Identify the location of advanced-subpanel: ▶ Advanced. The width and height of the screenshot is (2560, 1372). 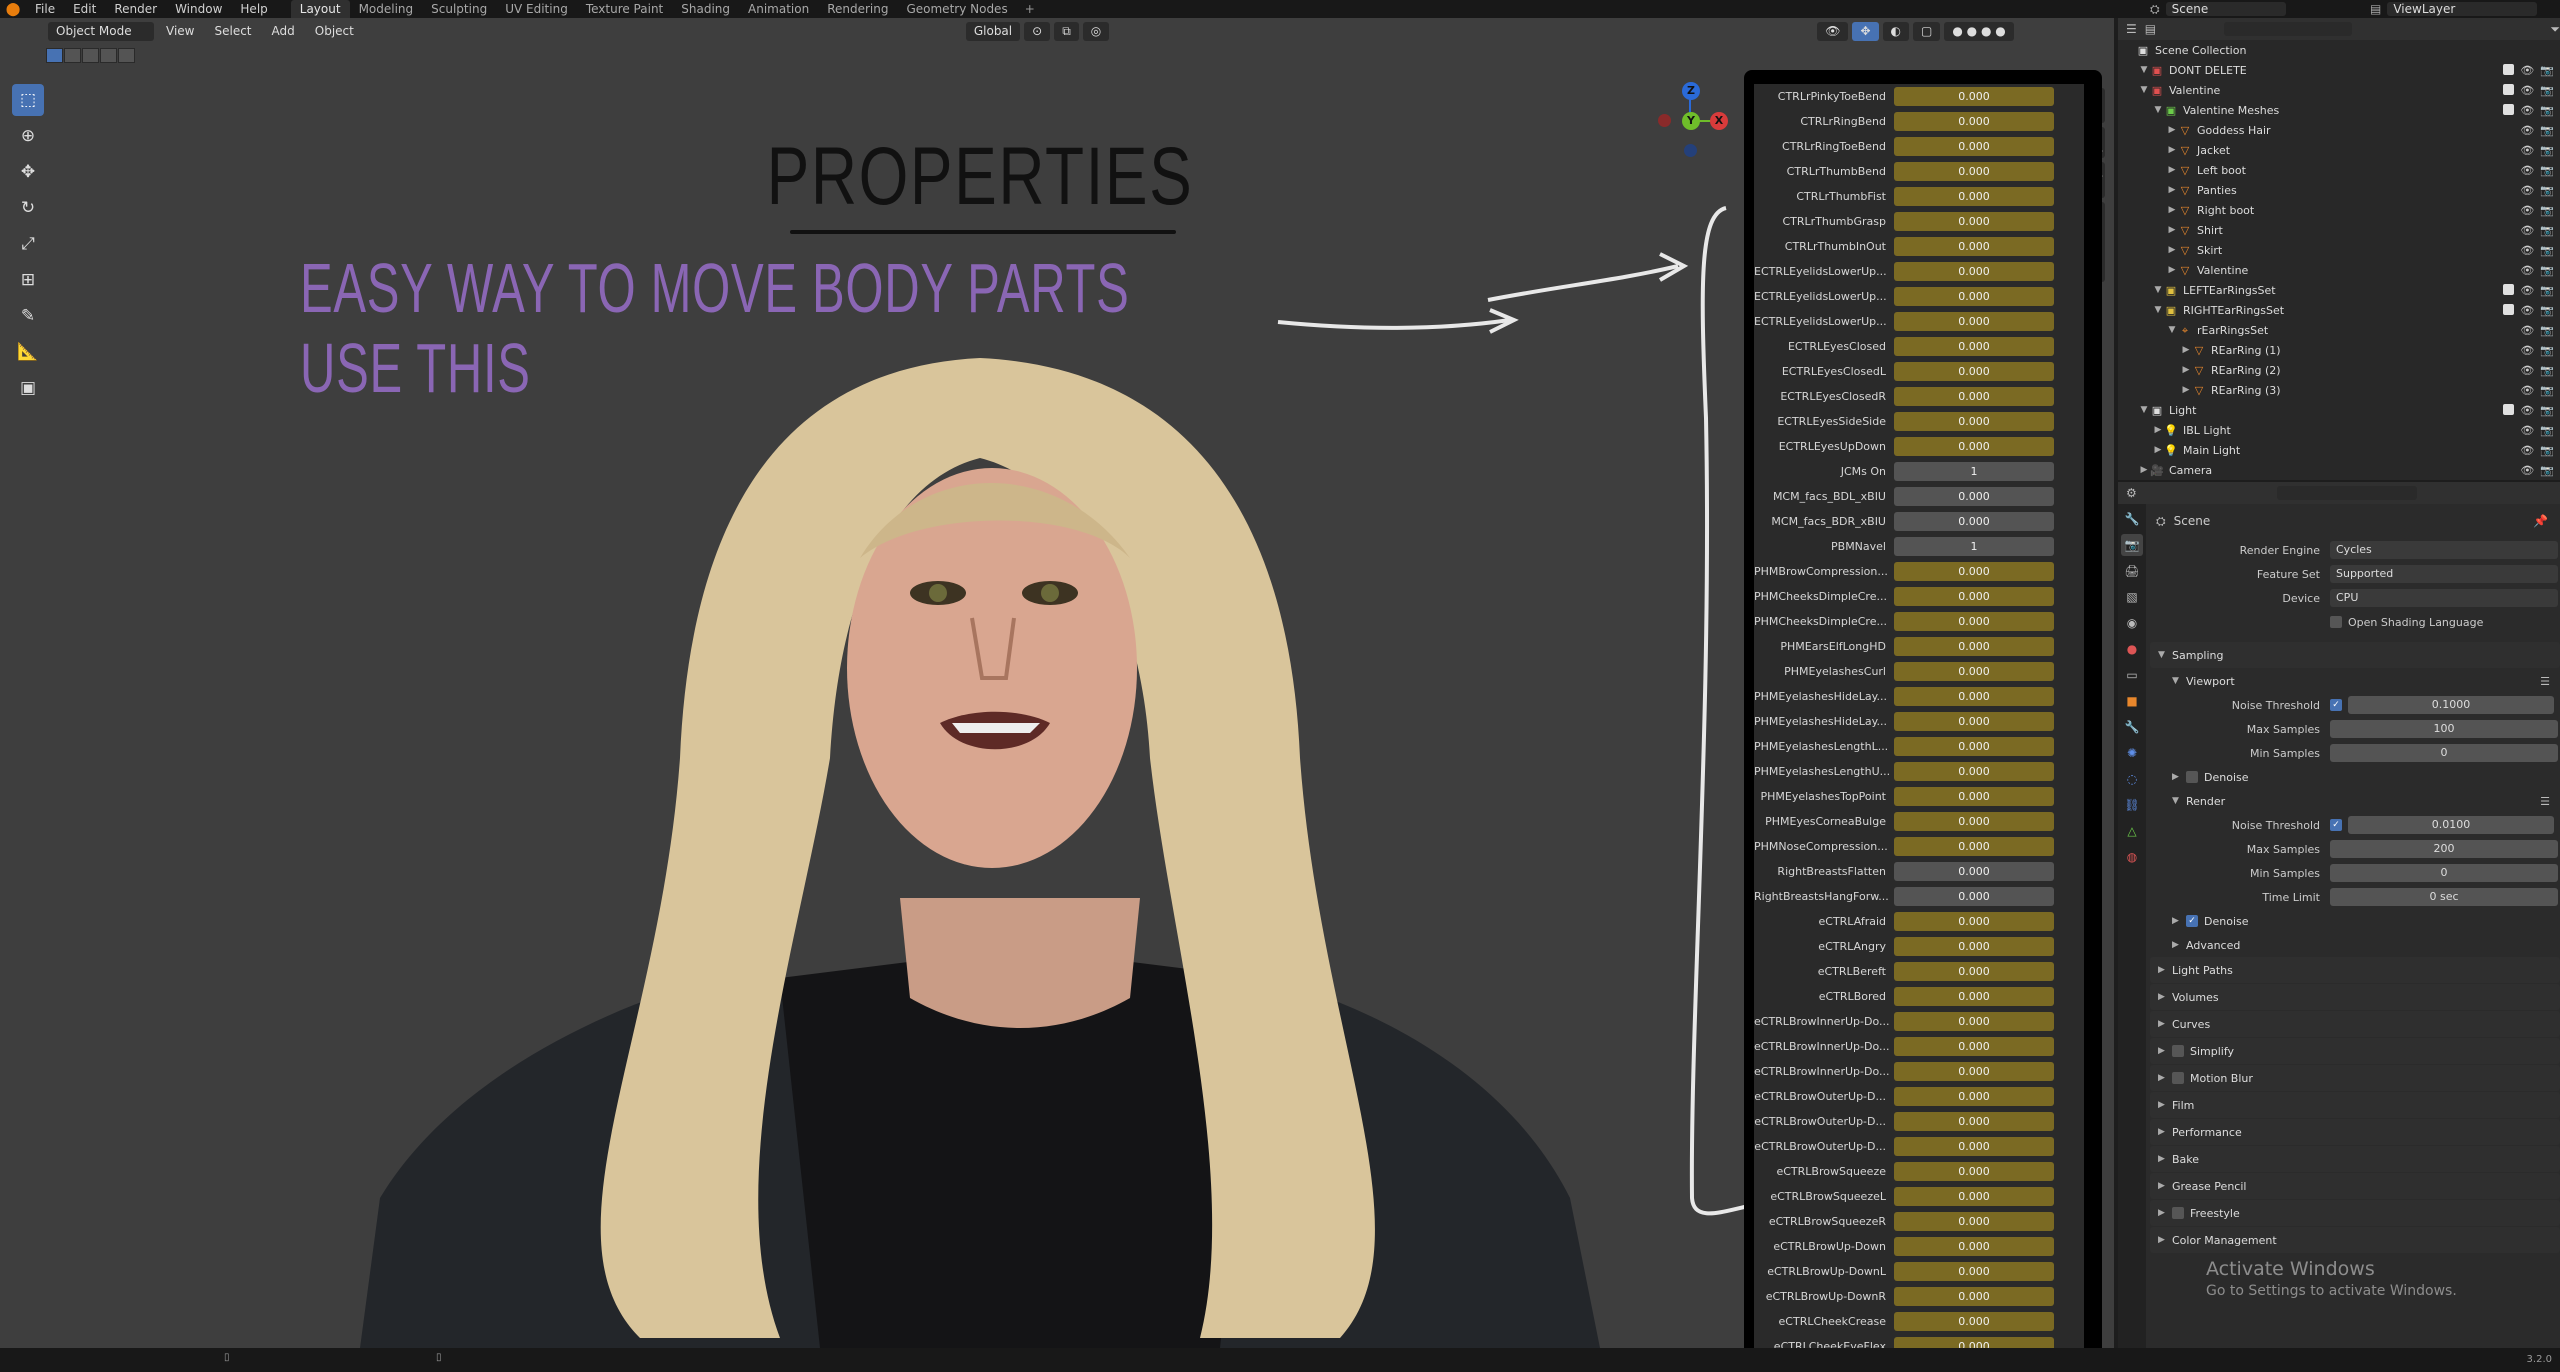
(2355, 945).